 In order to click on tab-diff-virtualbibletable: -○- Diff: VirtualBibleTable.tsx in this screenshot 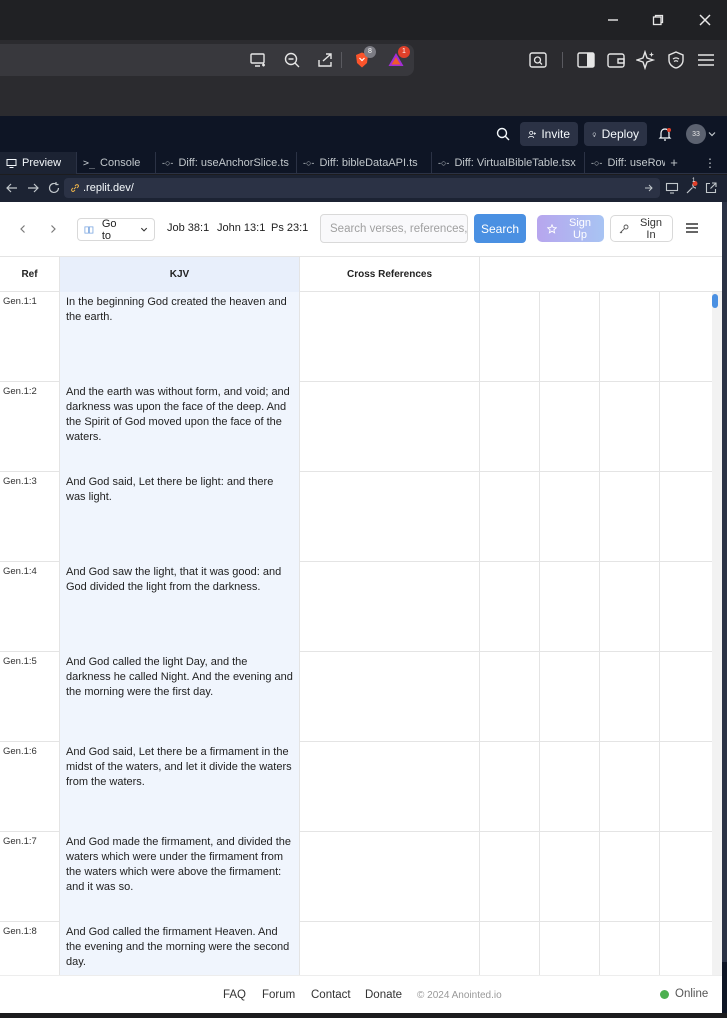, I will do `click(508, 163)`.